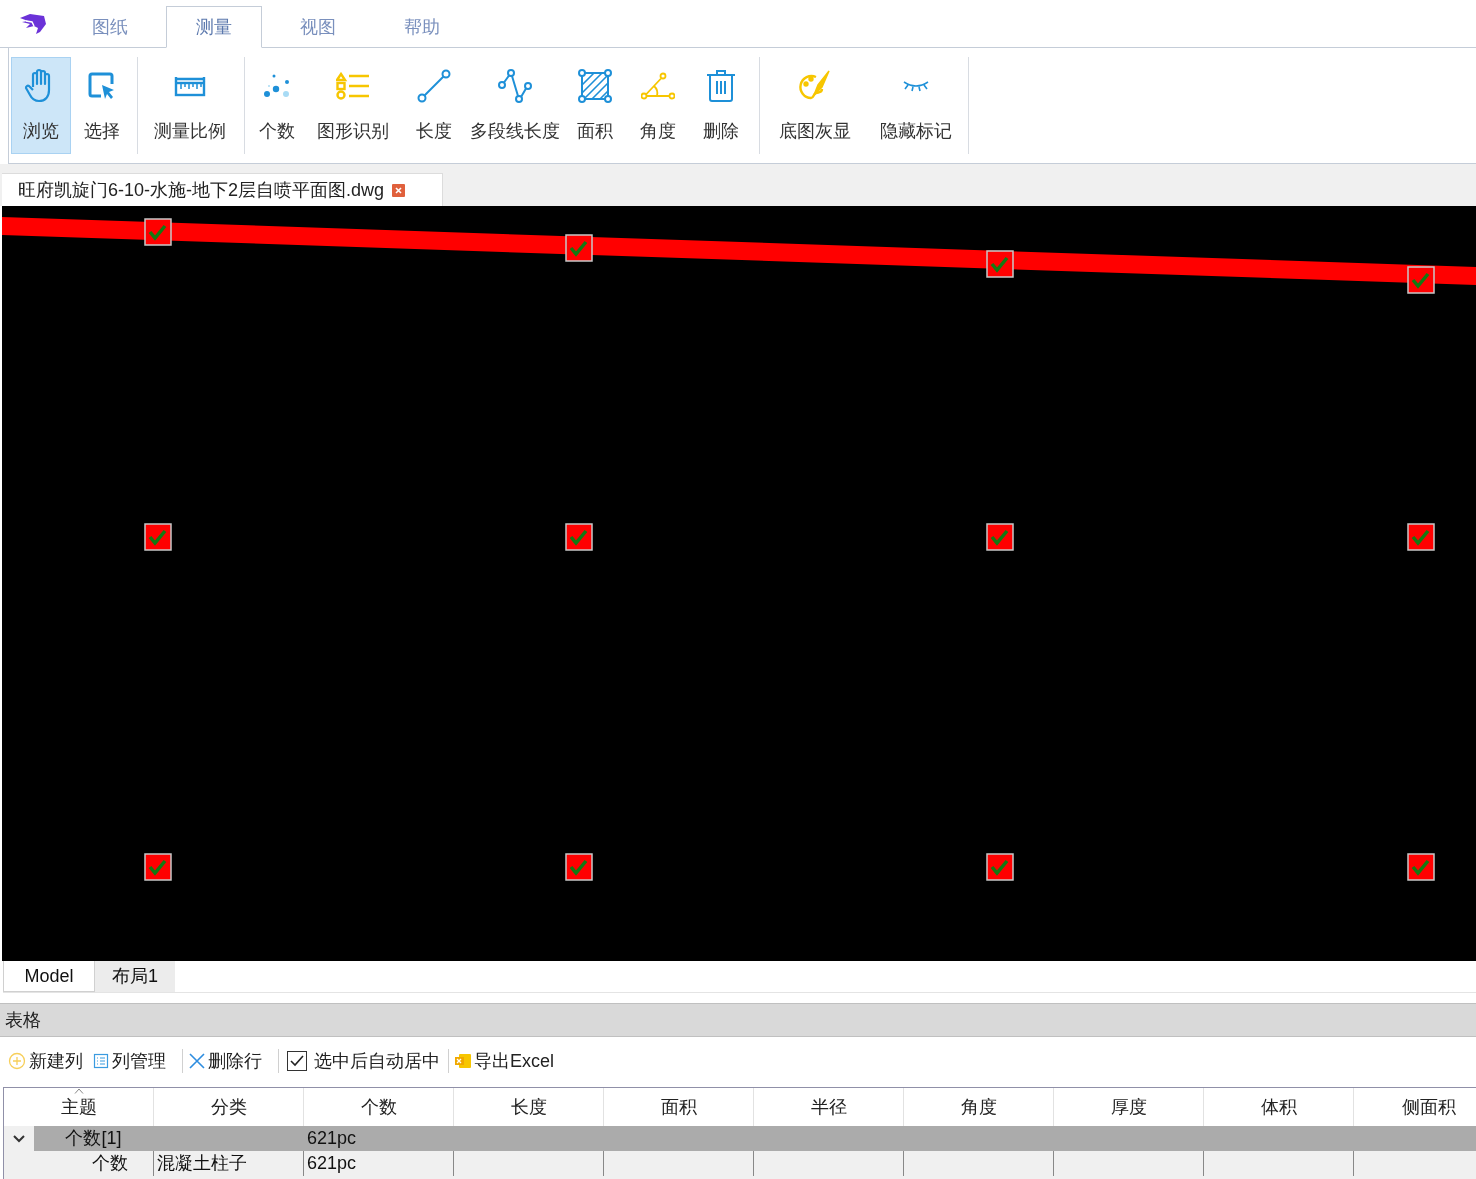  Describe the element at coordinates (102, 105) in the screenshot. I see `toolbar-button: 选择` at that location.